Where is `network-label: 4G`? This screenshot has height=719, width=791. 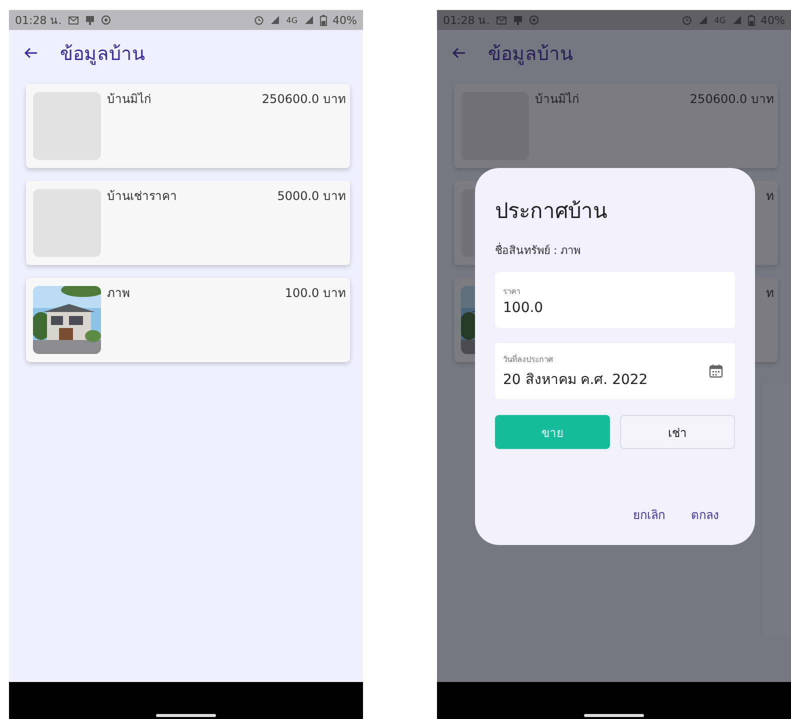 network-label: 4G is located at coordinates (292, 20).